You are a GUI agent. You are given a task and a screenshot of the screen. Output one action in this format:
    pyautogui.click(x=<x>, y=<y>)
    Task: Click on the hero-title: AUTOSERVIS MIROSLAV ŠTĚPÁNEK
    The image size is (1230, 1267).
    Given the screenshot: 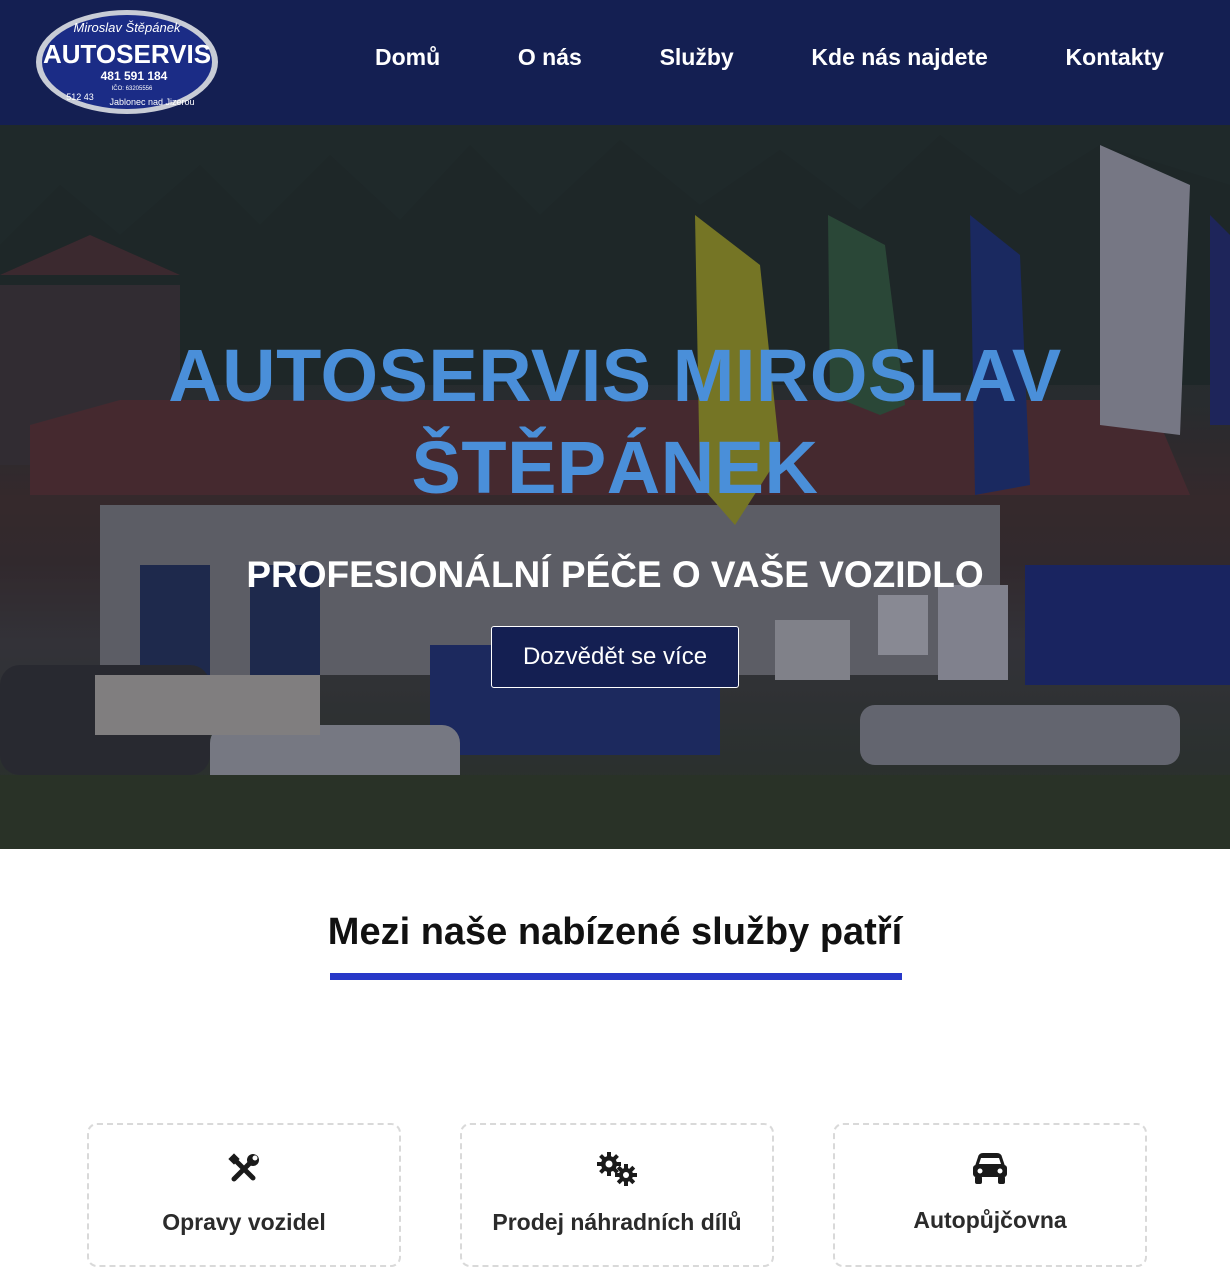 What is the action you would take?
    pyautogui.click(x=615, y=421)
    